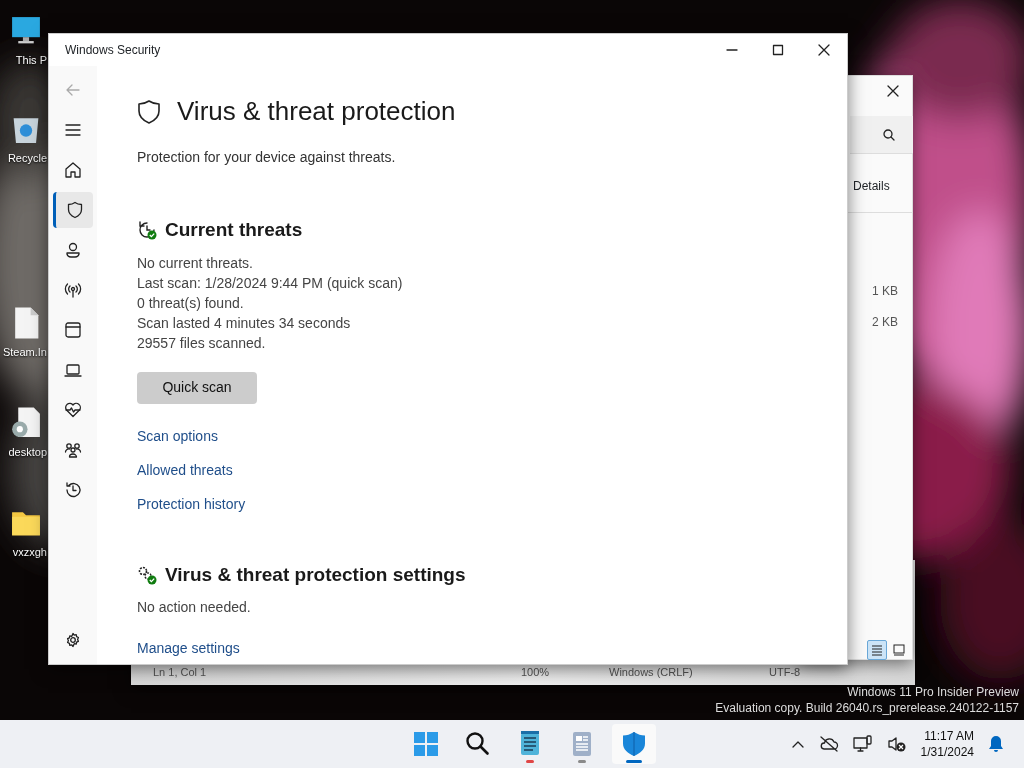 This screenshot has width=1024, height=768. What do you see at coordinates (73, 290) in the screenshot?
I see `antenna-icon` at bounding box center [73, 290].